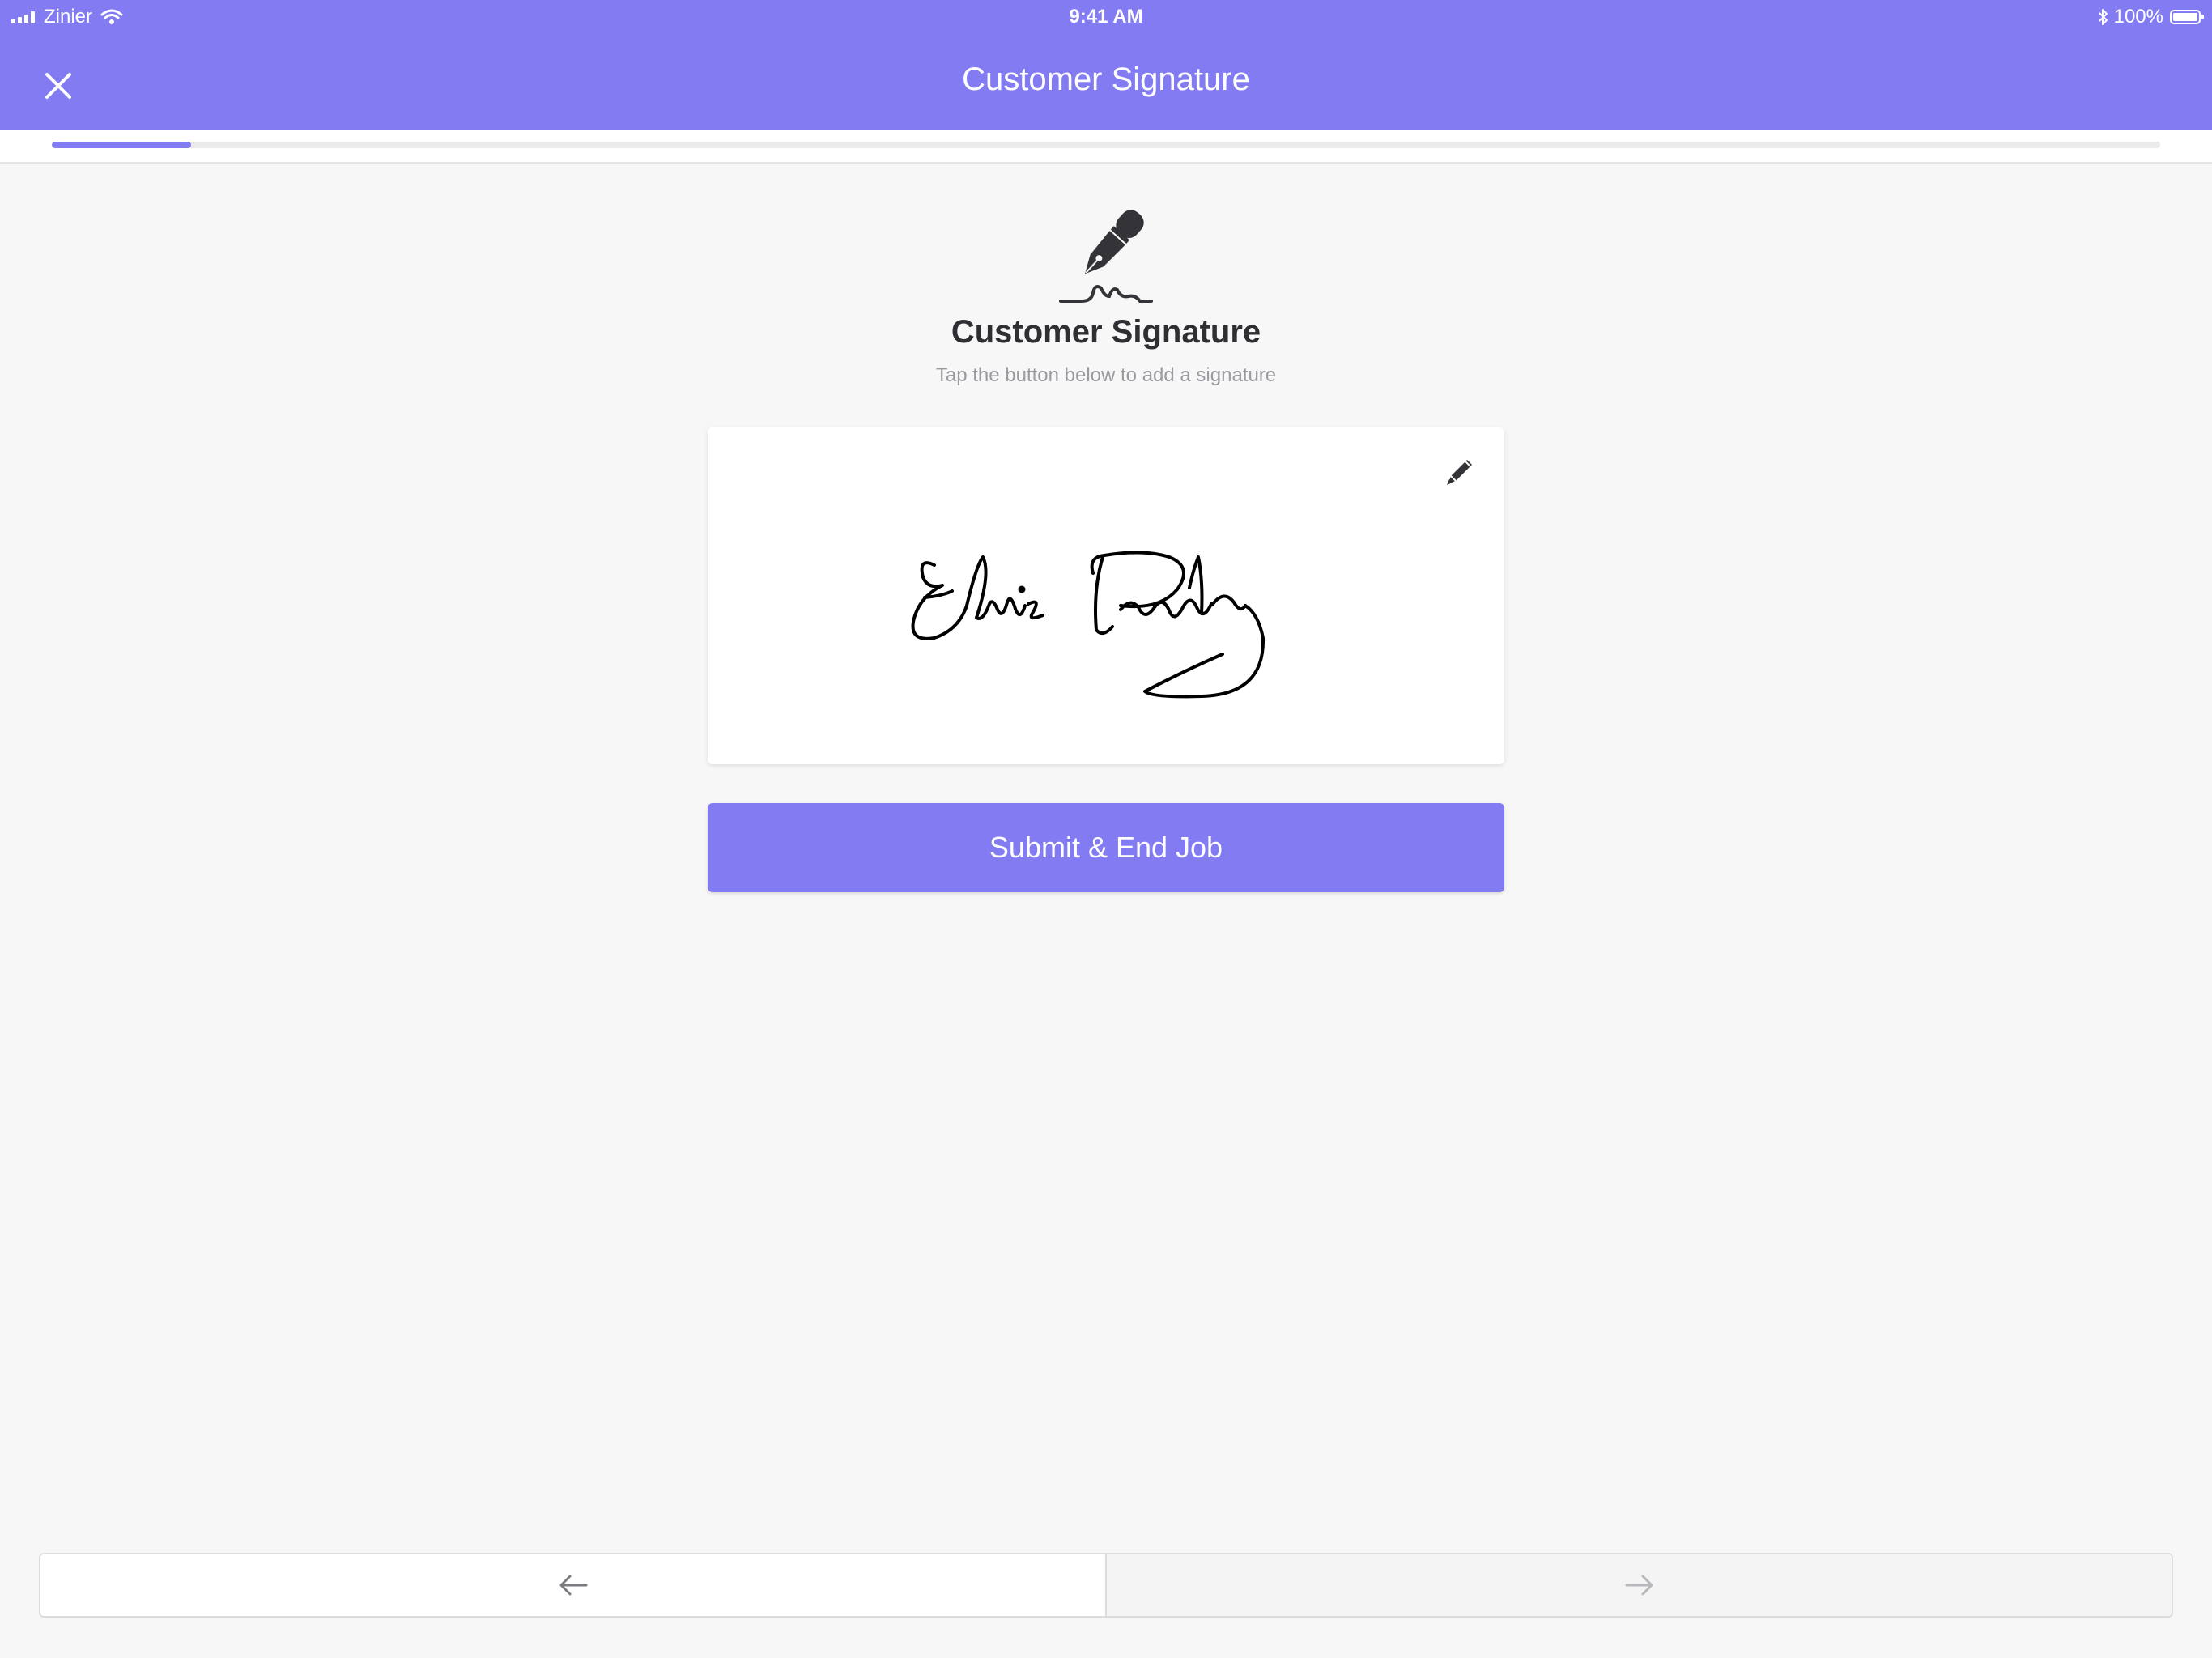 The height and width of the screenshot is (1658, 2212). I want to click on pencil-icon, so click(1460, 472).